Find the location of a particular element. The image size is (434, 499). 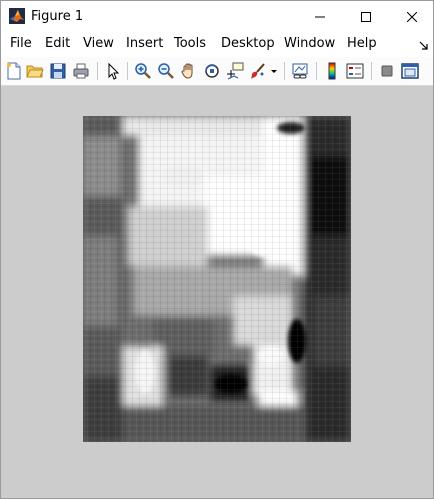

menu-file: File is located at coordinates (21, 44).